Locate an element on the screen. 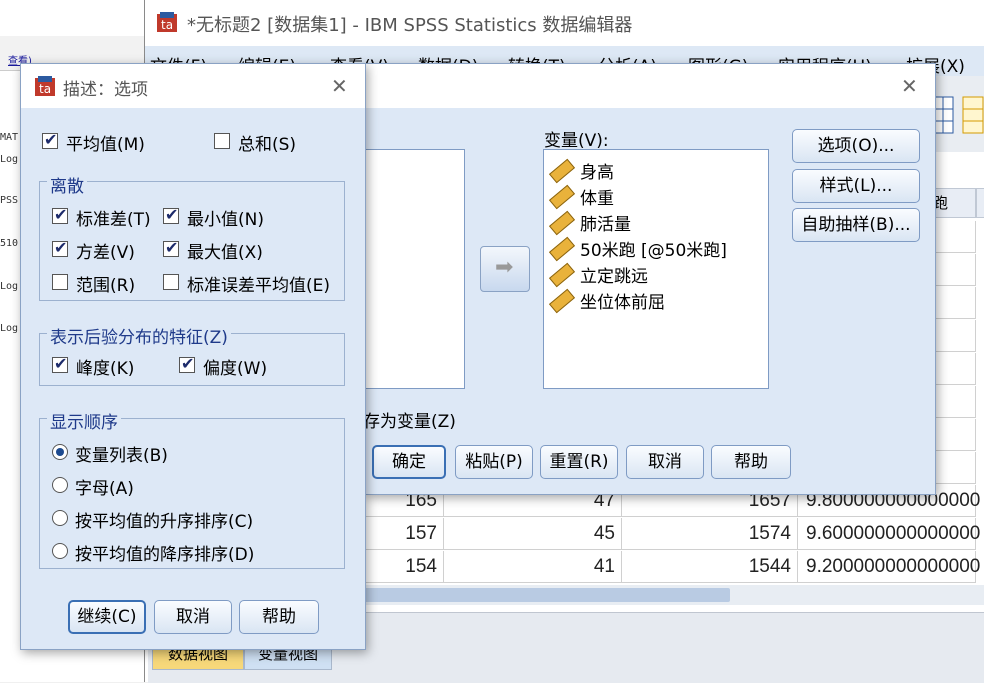  arrow-right-icon: ➡ is located at coordinates (504, 267).